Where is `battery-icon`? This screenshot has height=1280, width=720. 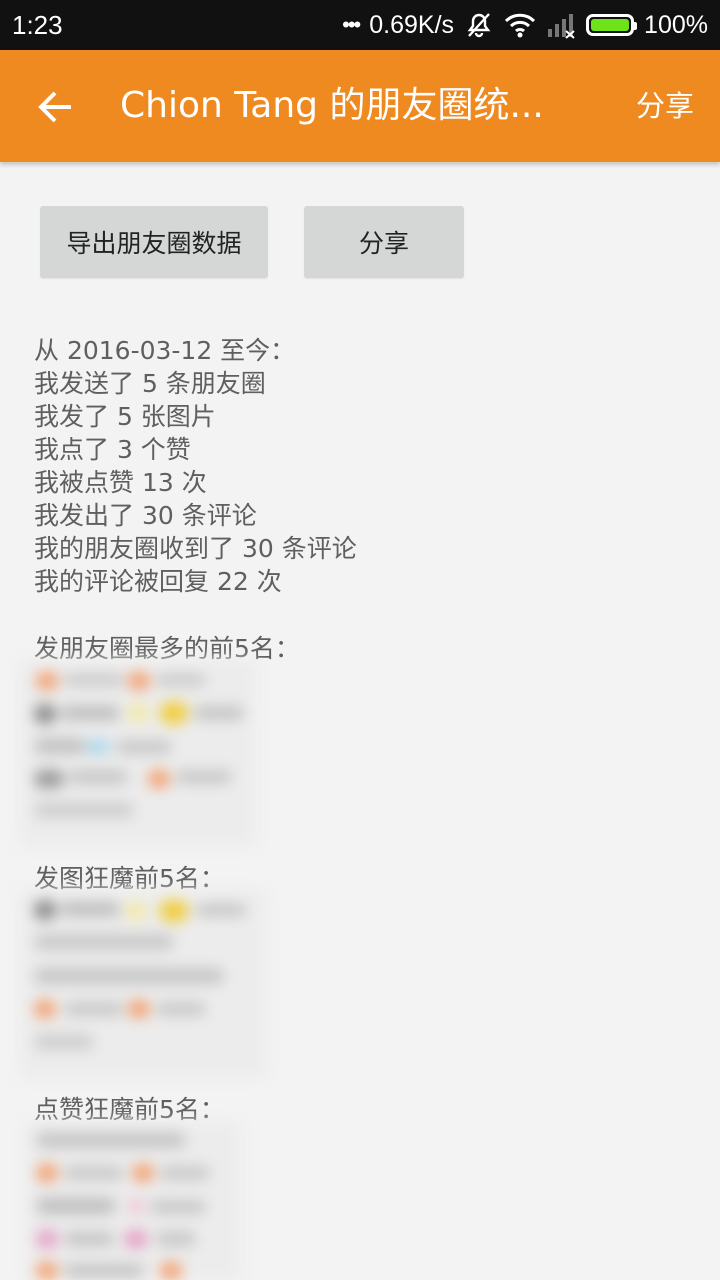
battery-icon is located at coordinates (612, 25).